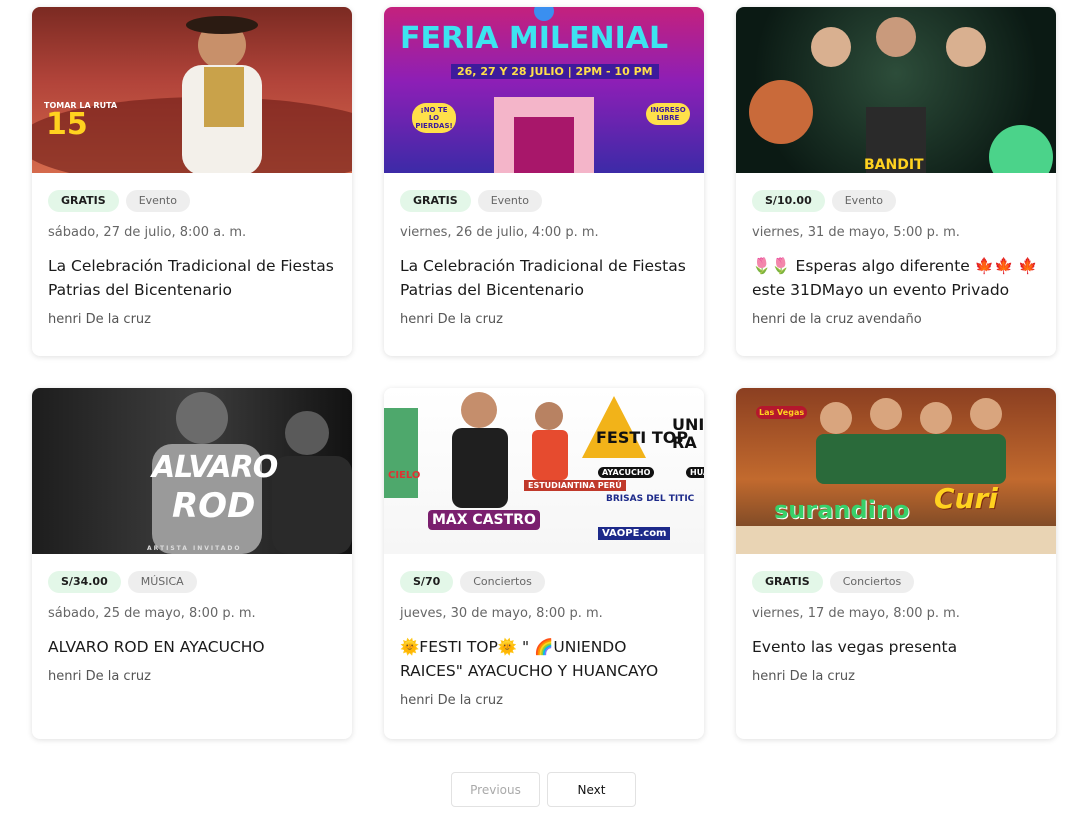  I want to click on image-text: ALVARO, so click(215, 467).